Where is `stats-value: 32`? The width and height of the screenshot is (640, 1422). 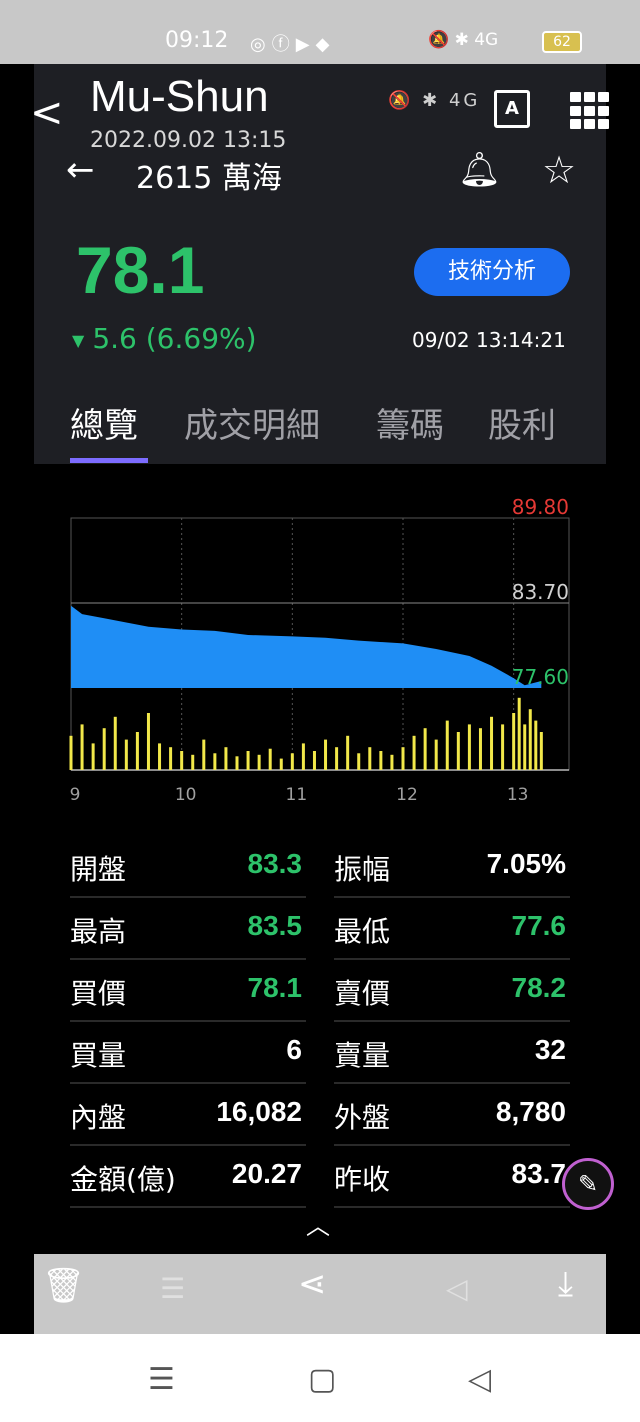
stats-value: 32 is located at coordinates (550, 1049).